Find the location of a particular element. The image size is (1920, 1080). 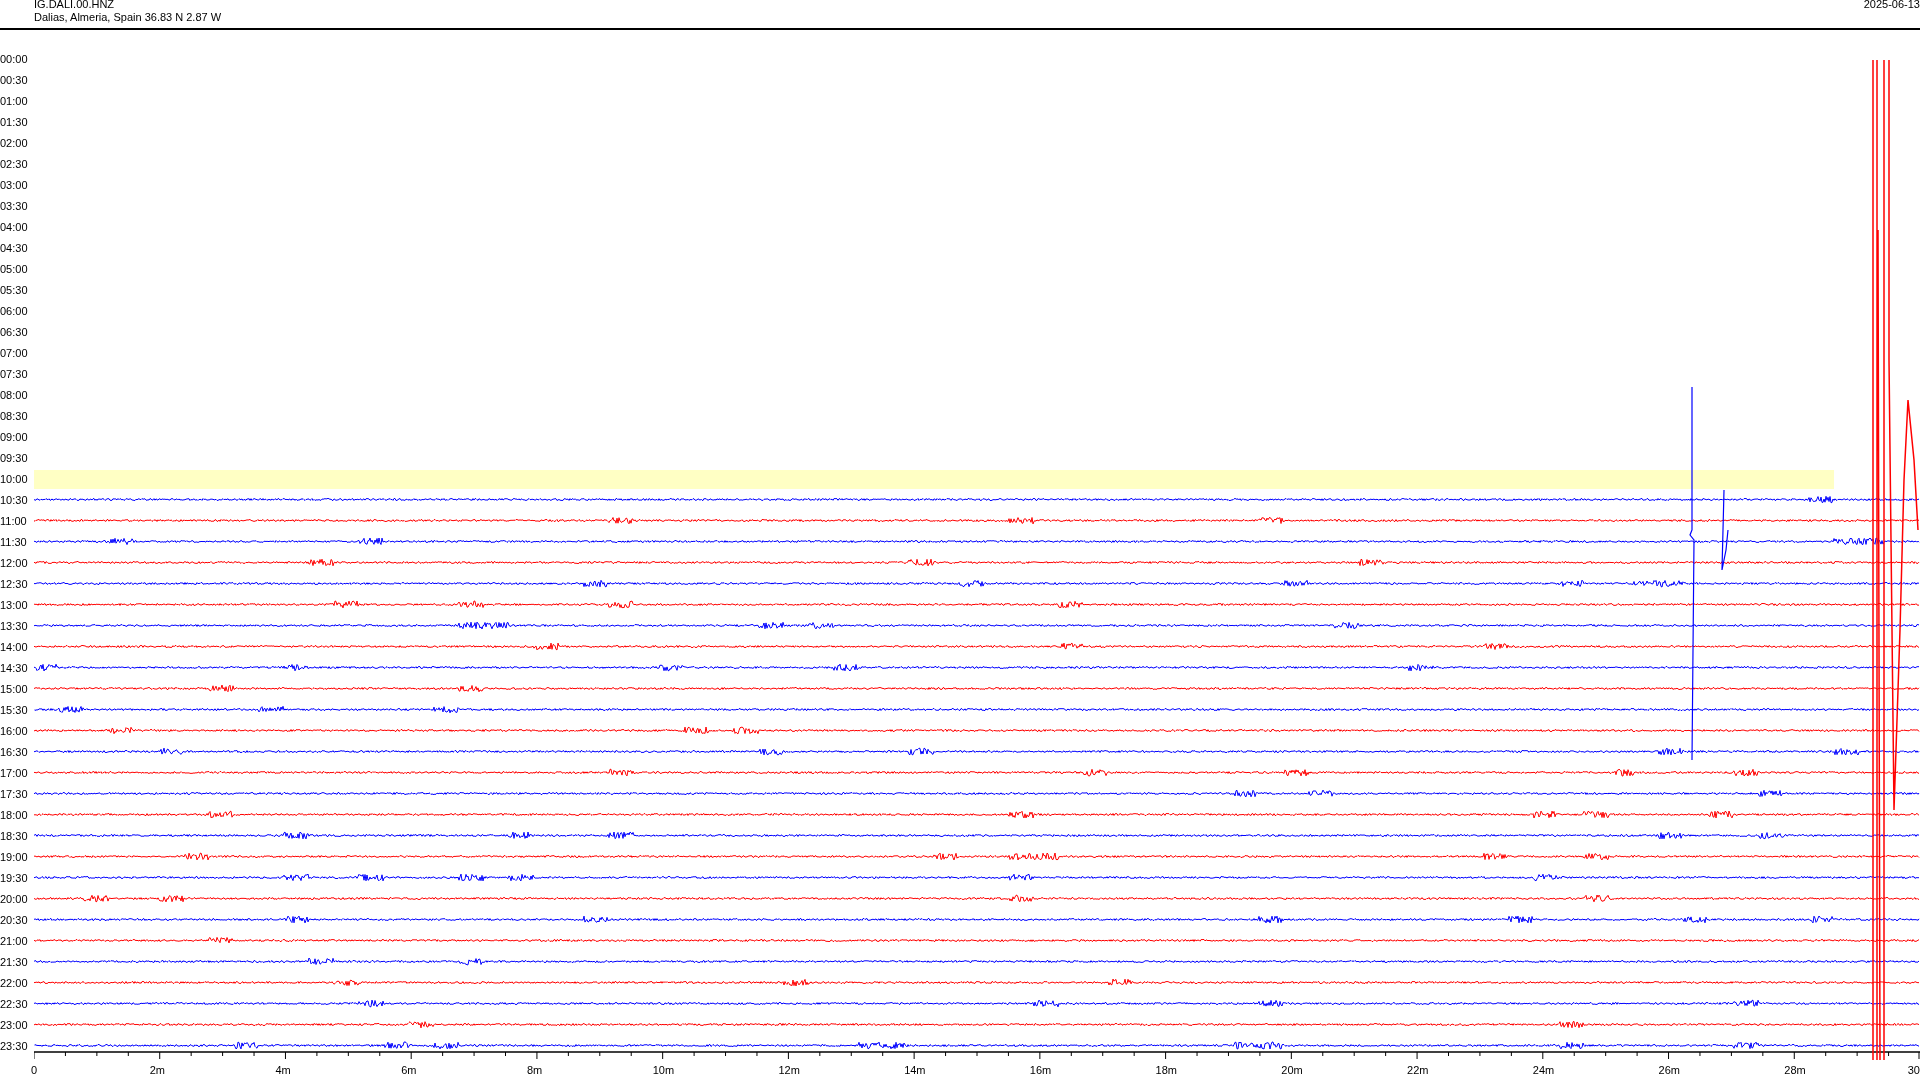

axis-label: 14m is located at coordinates (915, 1070).